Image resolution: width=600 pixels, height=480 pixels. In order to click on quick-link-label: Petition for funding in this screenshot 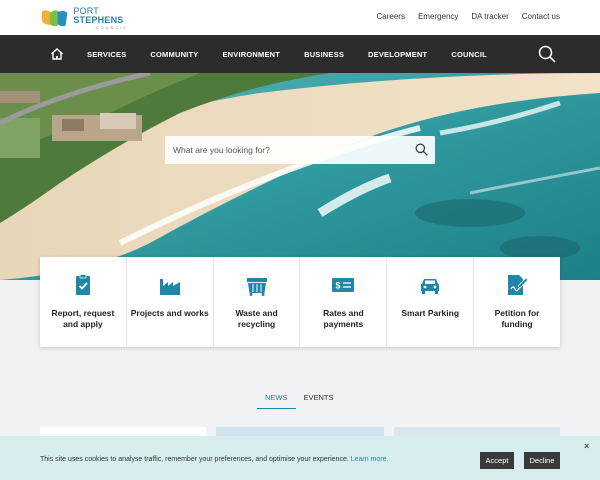, I will do `click(517, 318)`.